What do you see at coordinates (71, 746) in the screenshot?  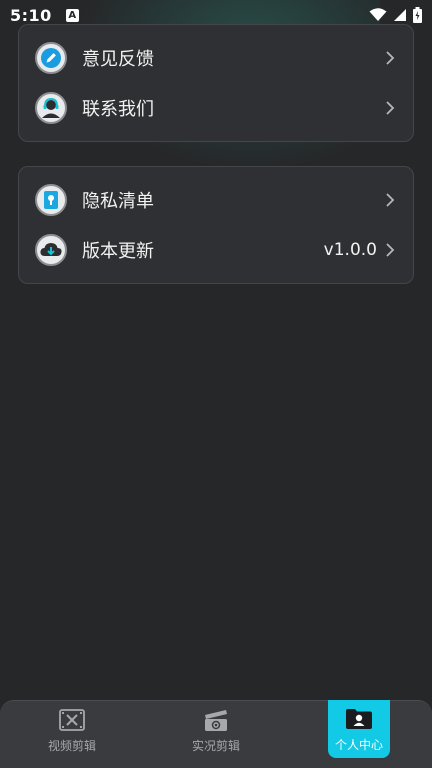 I see `tab-label: 视频剪辑` at bounding box center [71, 746].